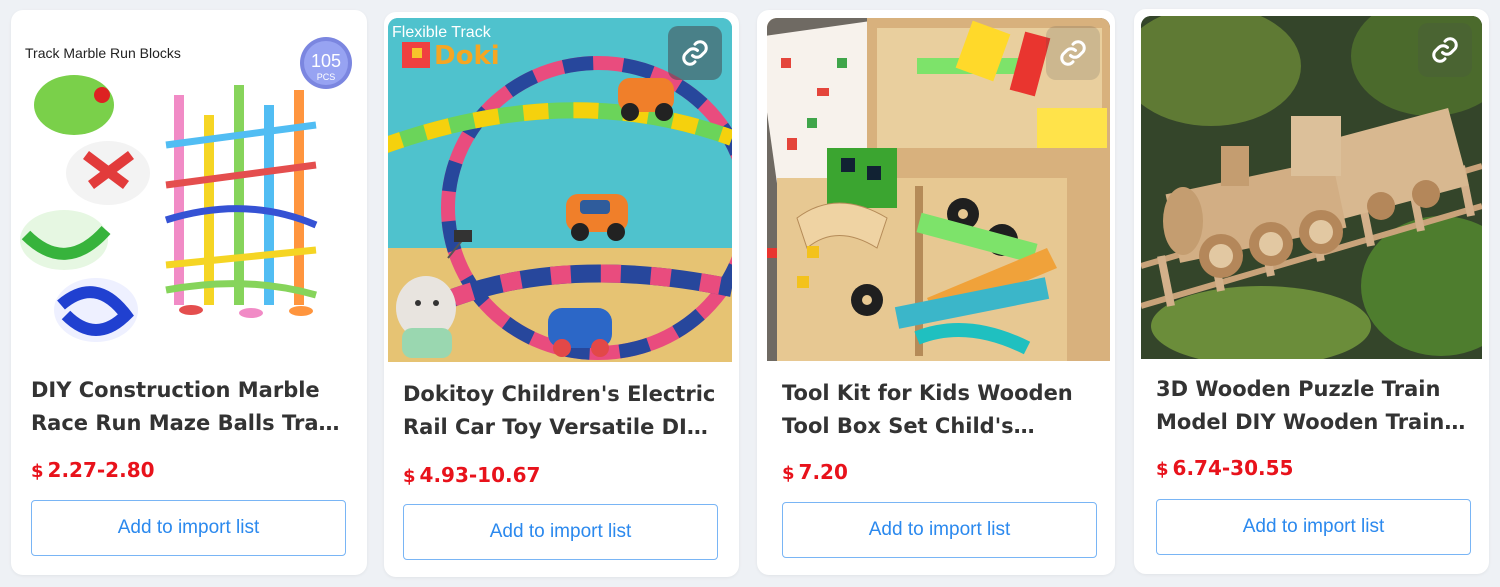 The width and height of the screenshot is (1500, 587). I want to click on product-image: Track Marble Run Blocks 105 PCS, so click(187, 183).